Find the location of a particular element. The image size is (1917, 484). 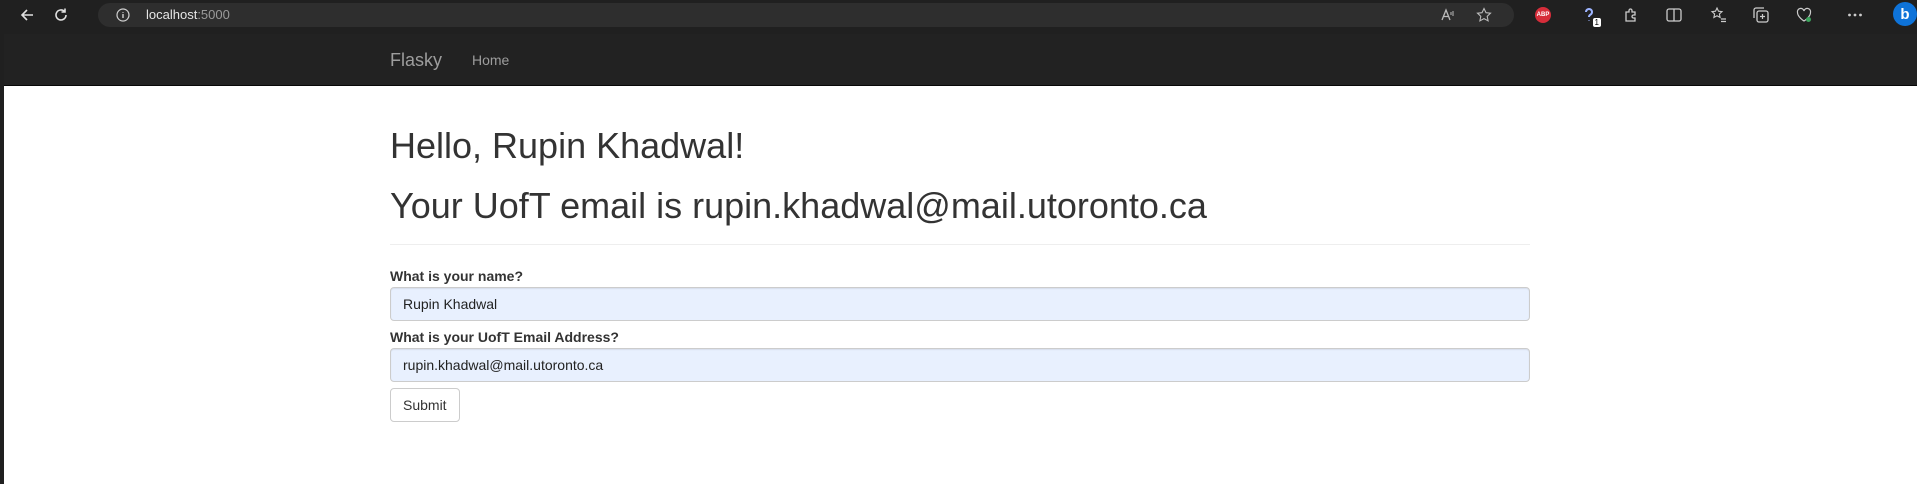

settings-more-button is located at coordinates (1855, 15).